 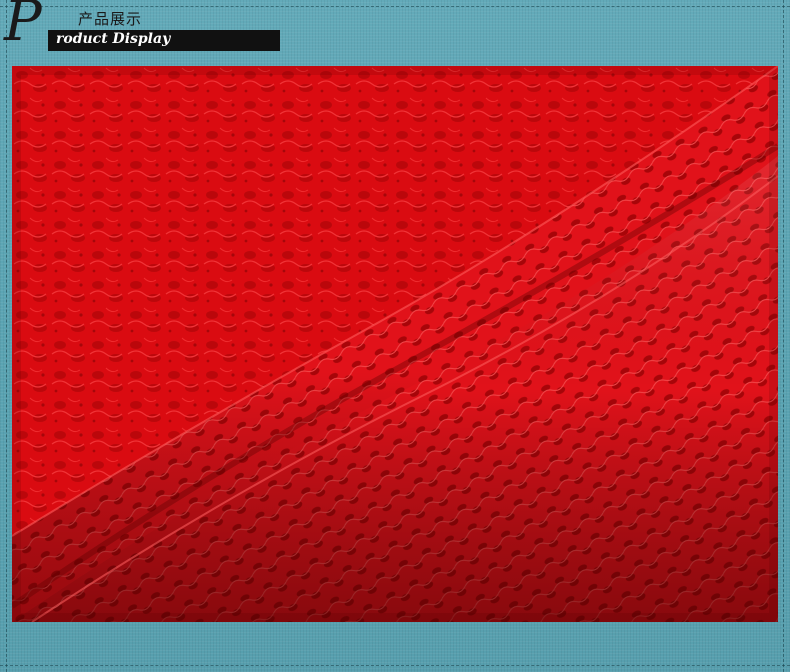 I want to click on stitch-border-right, so click(x=783, y=336).